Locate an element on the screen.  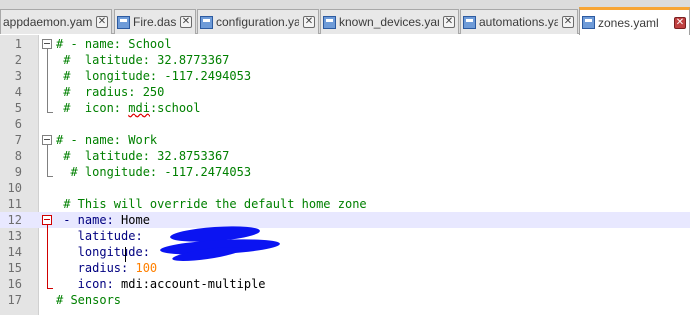
code-token: # latitude: 32.8753367 is located at coordinates (143, 156).